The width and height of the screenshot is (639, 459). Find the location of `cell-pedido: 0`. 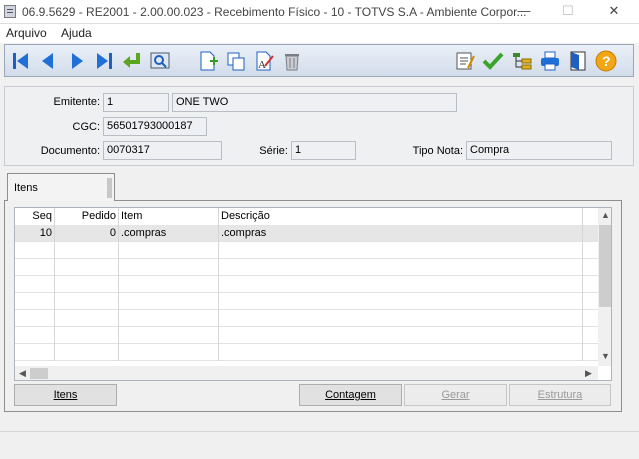

cell-pedido: 0 is located at coordinates (87, 233).